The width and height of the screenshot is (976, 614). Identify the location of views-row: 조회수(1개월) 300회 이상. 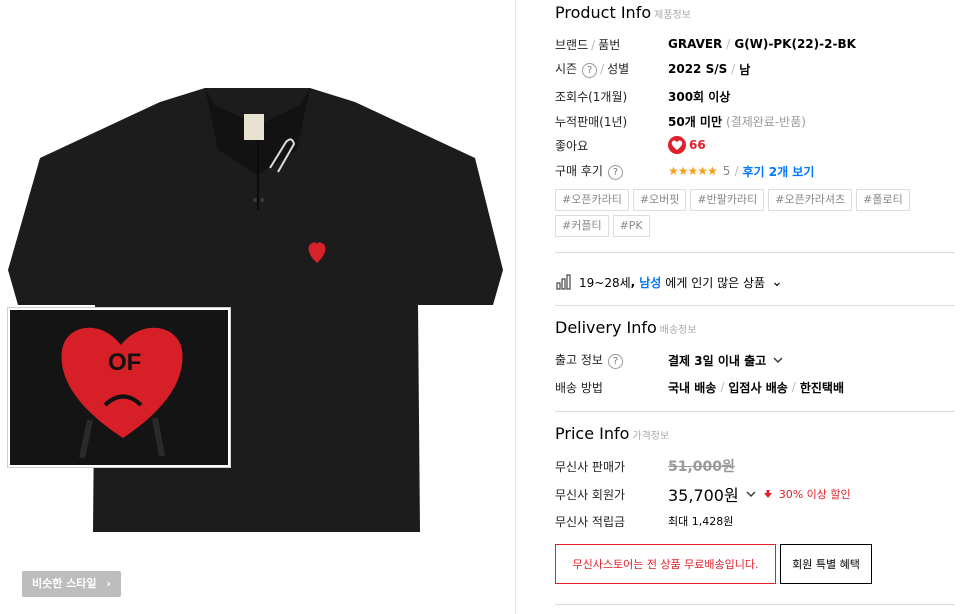
(755, 96).